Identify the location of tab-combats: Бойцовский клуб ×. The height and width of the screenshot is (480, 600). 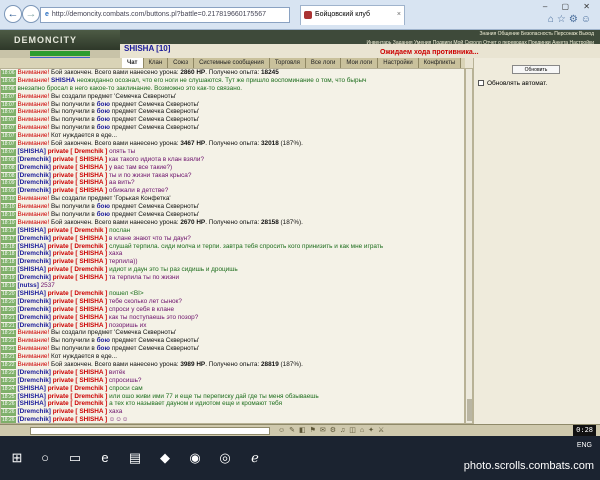
(352, 15).